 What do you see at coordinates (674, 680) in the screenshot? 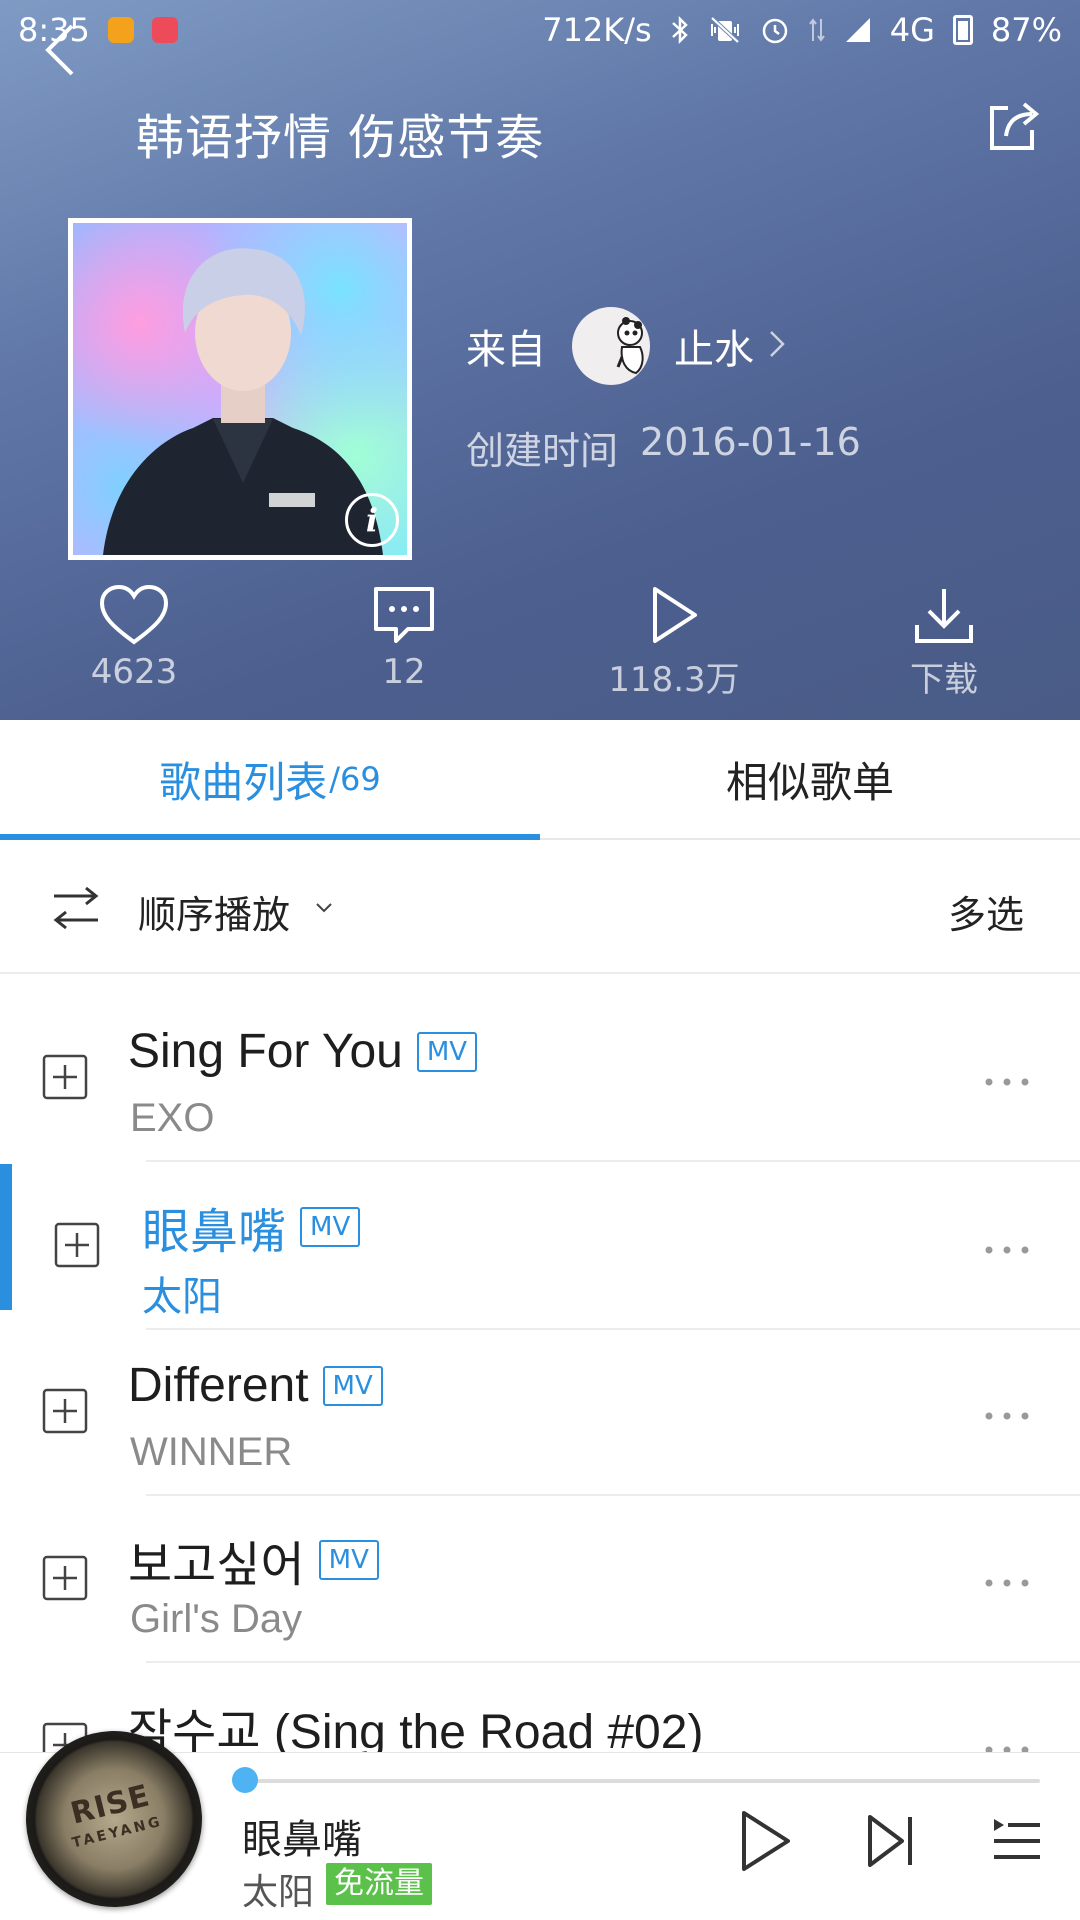
I see `play-count: 118.3万` at bounding box center [674, 680].